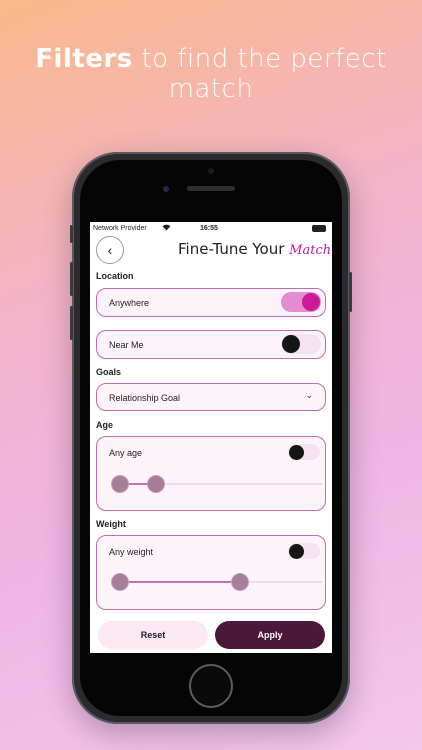 Image resolution: width=422 pixels, height=750 pixels. What do you see at coordinates (156, 484) in the screenshot?
I see `age-slider-max-handle` at bounding box center [156, 484].